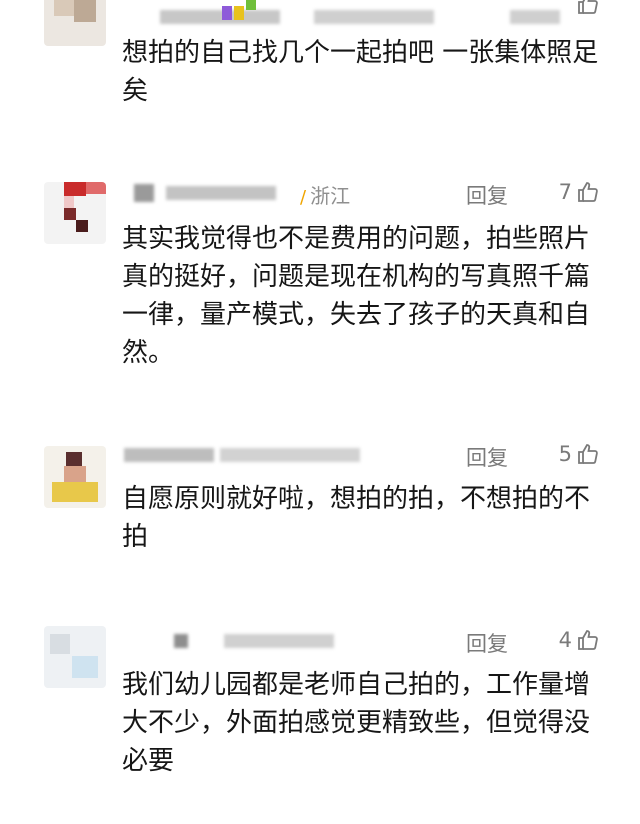 This screenshot has height=824, width=640. Describe the element at coordinates (565, 192) in the screenshot. I see `like-count: 7` at that location.